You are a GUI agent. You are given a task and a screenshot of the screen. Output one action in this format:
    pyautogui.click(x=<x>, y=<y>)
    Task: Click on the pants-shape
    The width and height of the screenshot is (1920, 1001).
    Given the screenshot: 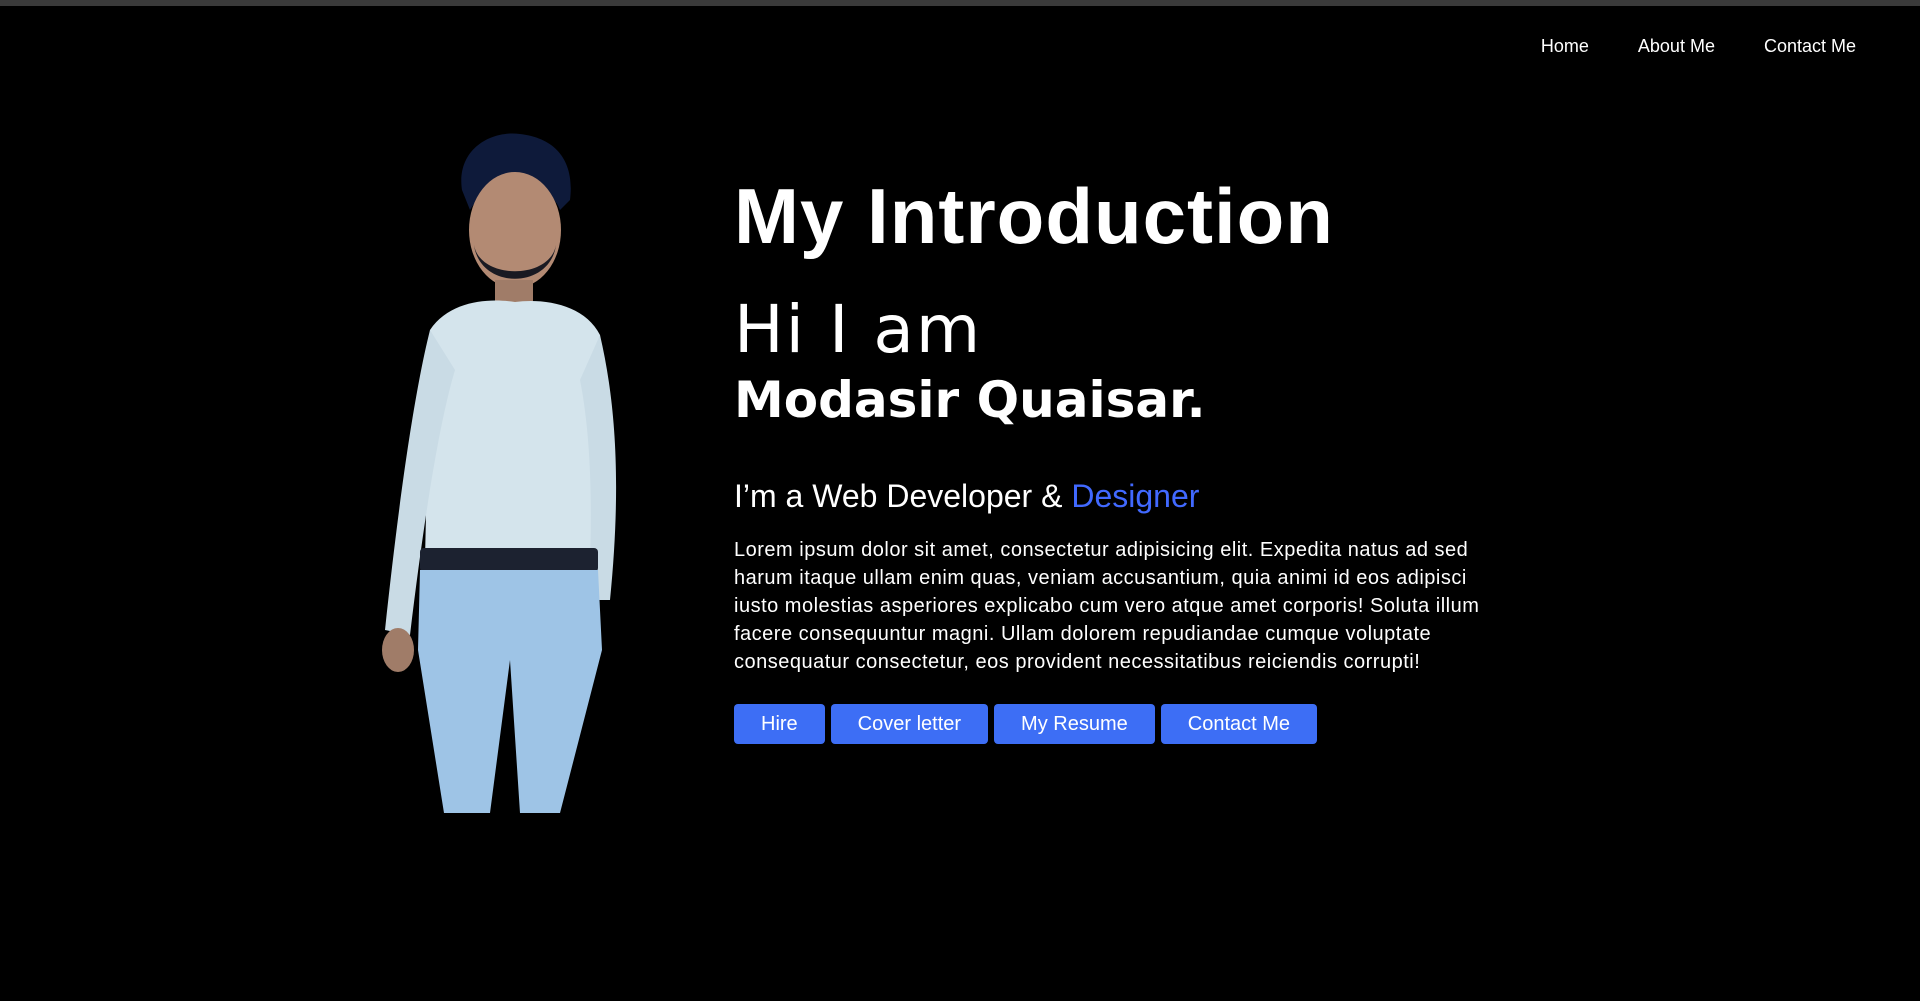 What is the action you would take?
    pyautogui.click(x=510, y=691)
    